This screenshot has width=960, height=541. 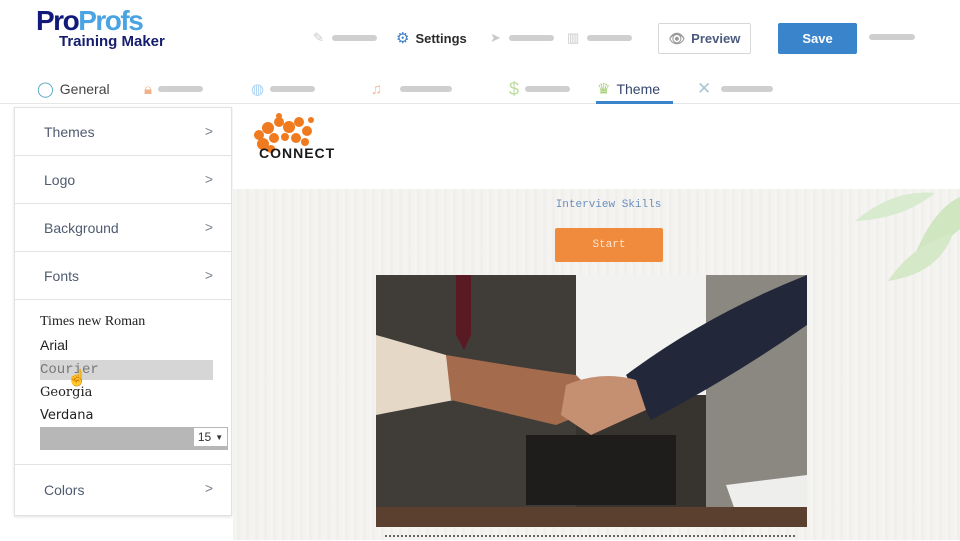 What do you see at coordinates (126, 370) in the screenshot?
I see `font-option-courier: Courier` at bounding box center [126, 370].